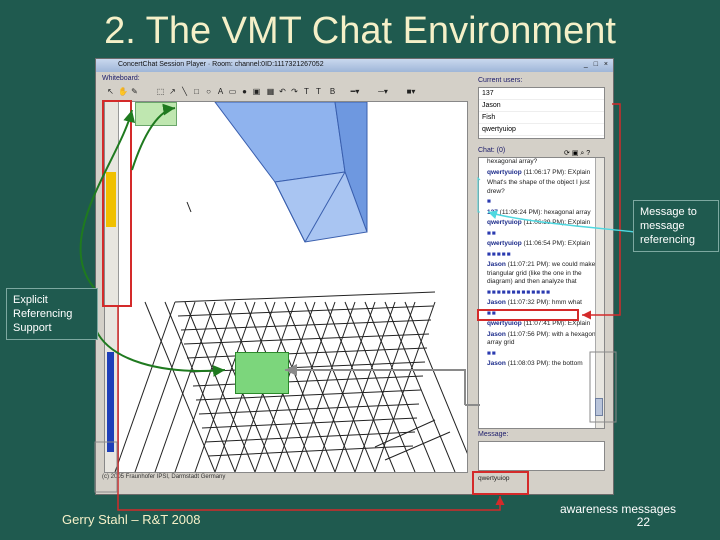 The width and height of the screenshot is (720, 540). What do you see at coordinates (528, 315) in the screenshot?
I see `red-box-awareness-chat` at bounding box center [528, 315].